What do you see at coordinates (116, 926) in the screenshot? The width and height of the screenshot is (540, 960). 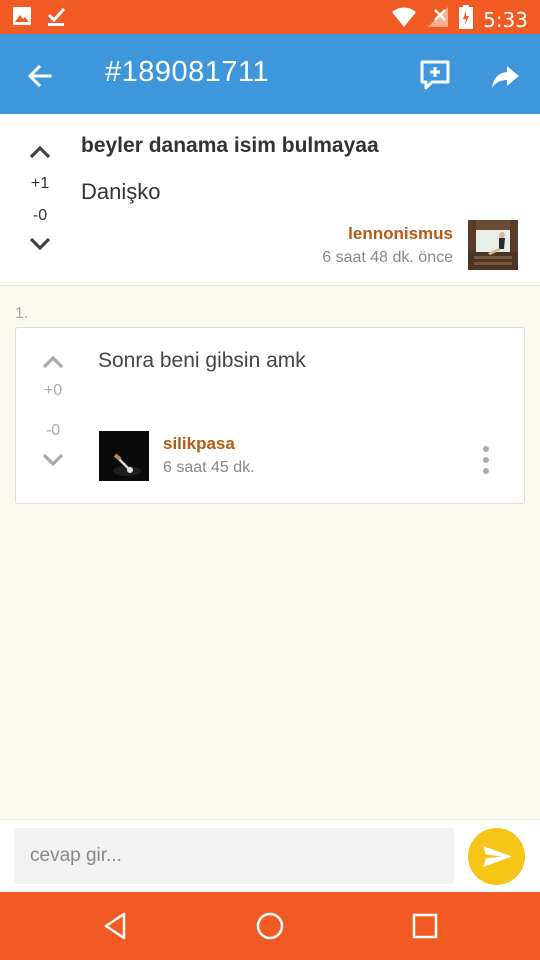 I see `nav-back-icon` at bounding box center [116, 926].